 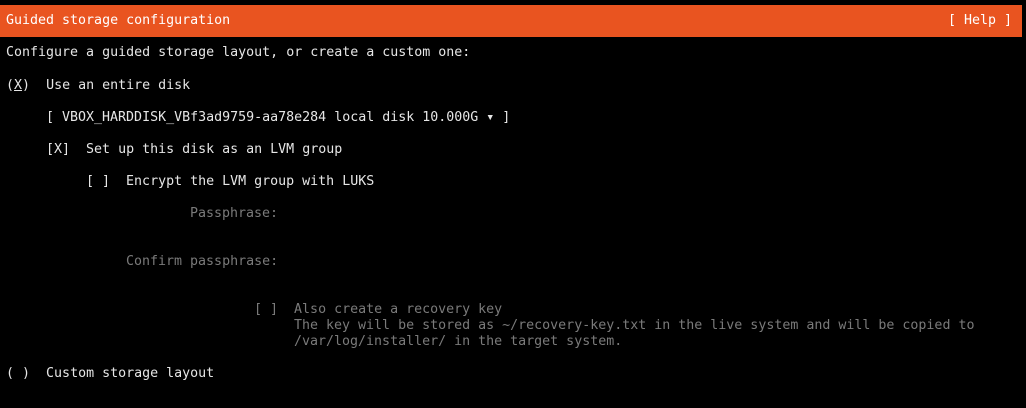 I want to click on radio-close-bracket: ), so click(x=26, y=85).